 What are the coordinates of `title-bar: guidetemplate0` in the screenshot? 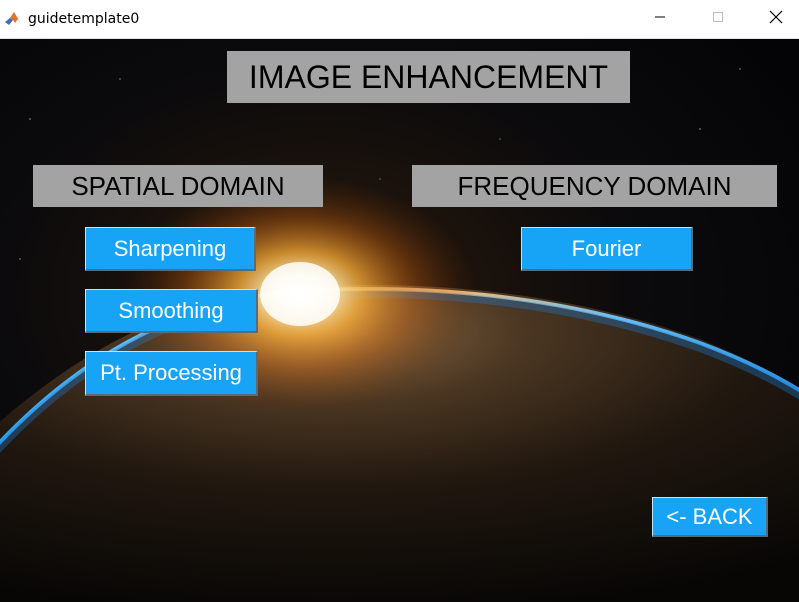 It's located at (399, 19).